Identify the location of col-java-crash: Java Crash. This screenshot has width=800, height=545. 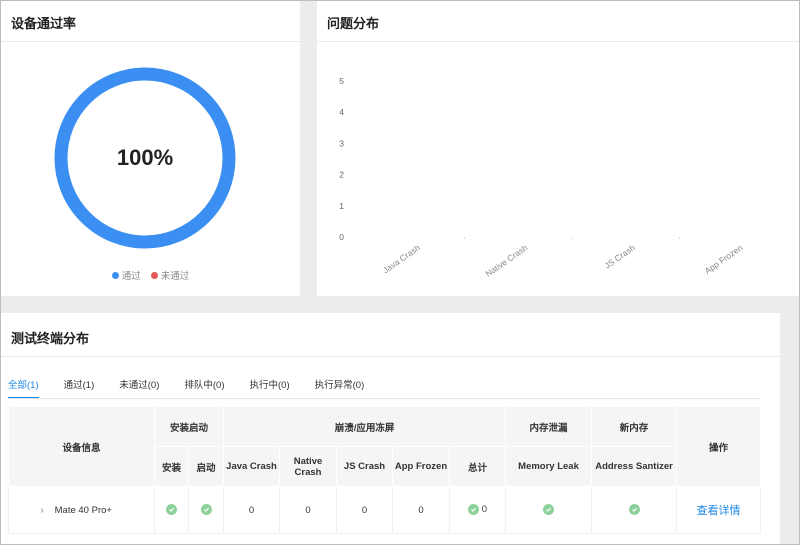
(252, 466).